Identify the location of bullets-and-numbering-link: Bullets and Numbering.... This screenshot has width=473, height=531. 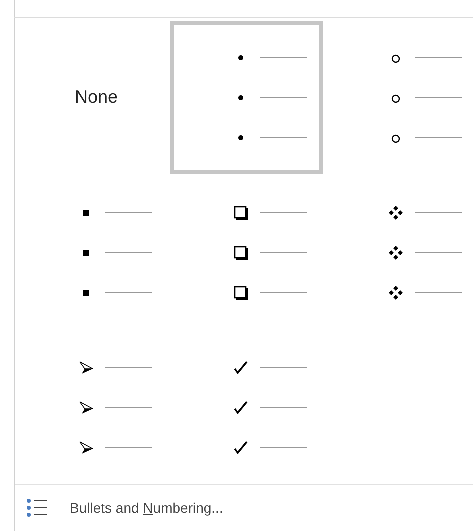
(147, 508).